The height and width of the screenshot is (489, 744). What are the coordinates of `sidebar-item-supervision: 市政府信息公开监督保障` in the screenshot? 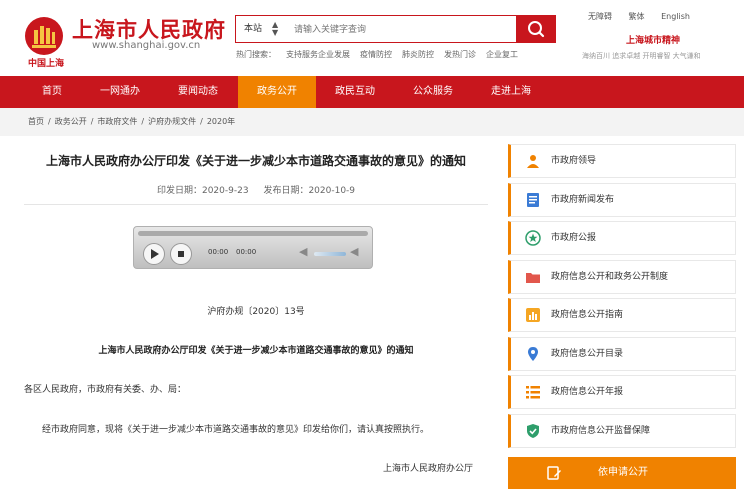 It's located at (622, 431).